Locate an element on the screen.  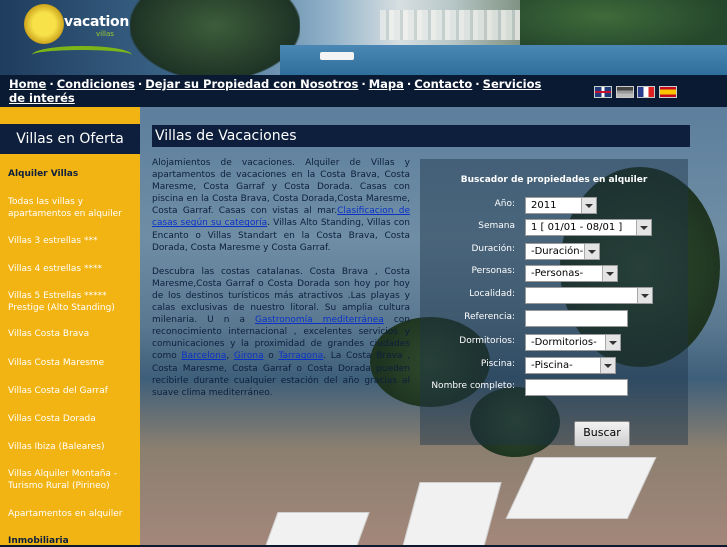
boat-photo is located at coordinates (337, 56).